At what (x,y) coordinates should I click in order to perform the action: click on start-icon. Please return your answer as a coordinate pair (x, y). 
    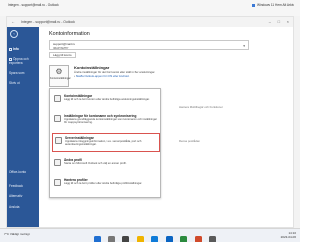
    Looking at the image, I should click on (97, 239).